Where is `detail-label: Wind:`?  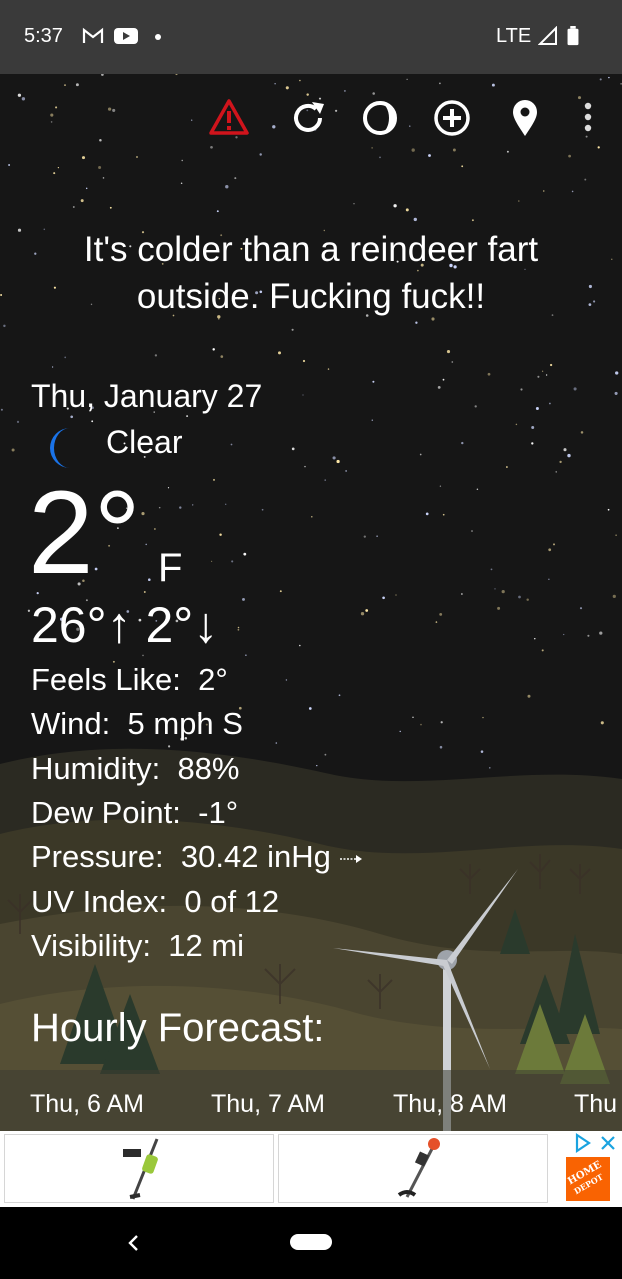
detail-label: Wind: is located at coordinates (71, 723).